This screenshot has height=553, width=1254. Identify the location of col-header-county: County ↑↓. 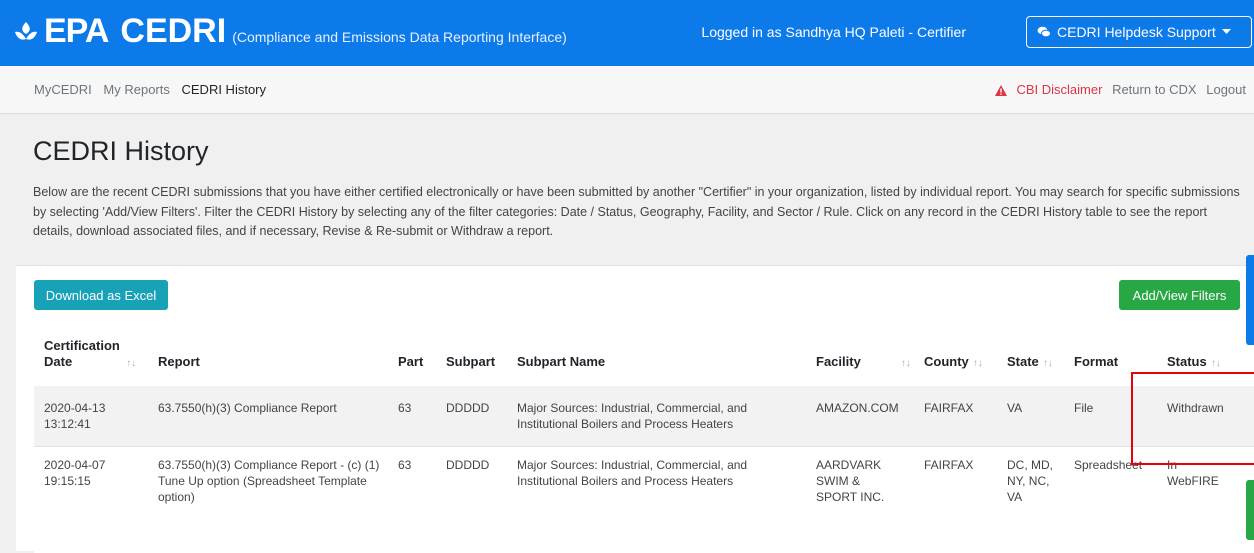
(953, 363).